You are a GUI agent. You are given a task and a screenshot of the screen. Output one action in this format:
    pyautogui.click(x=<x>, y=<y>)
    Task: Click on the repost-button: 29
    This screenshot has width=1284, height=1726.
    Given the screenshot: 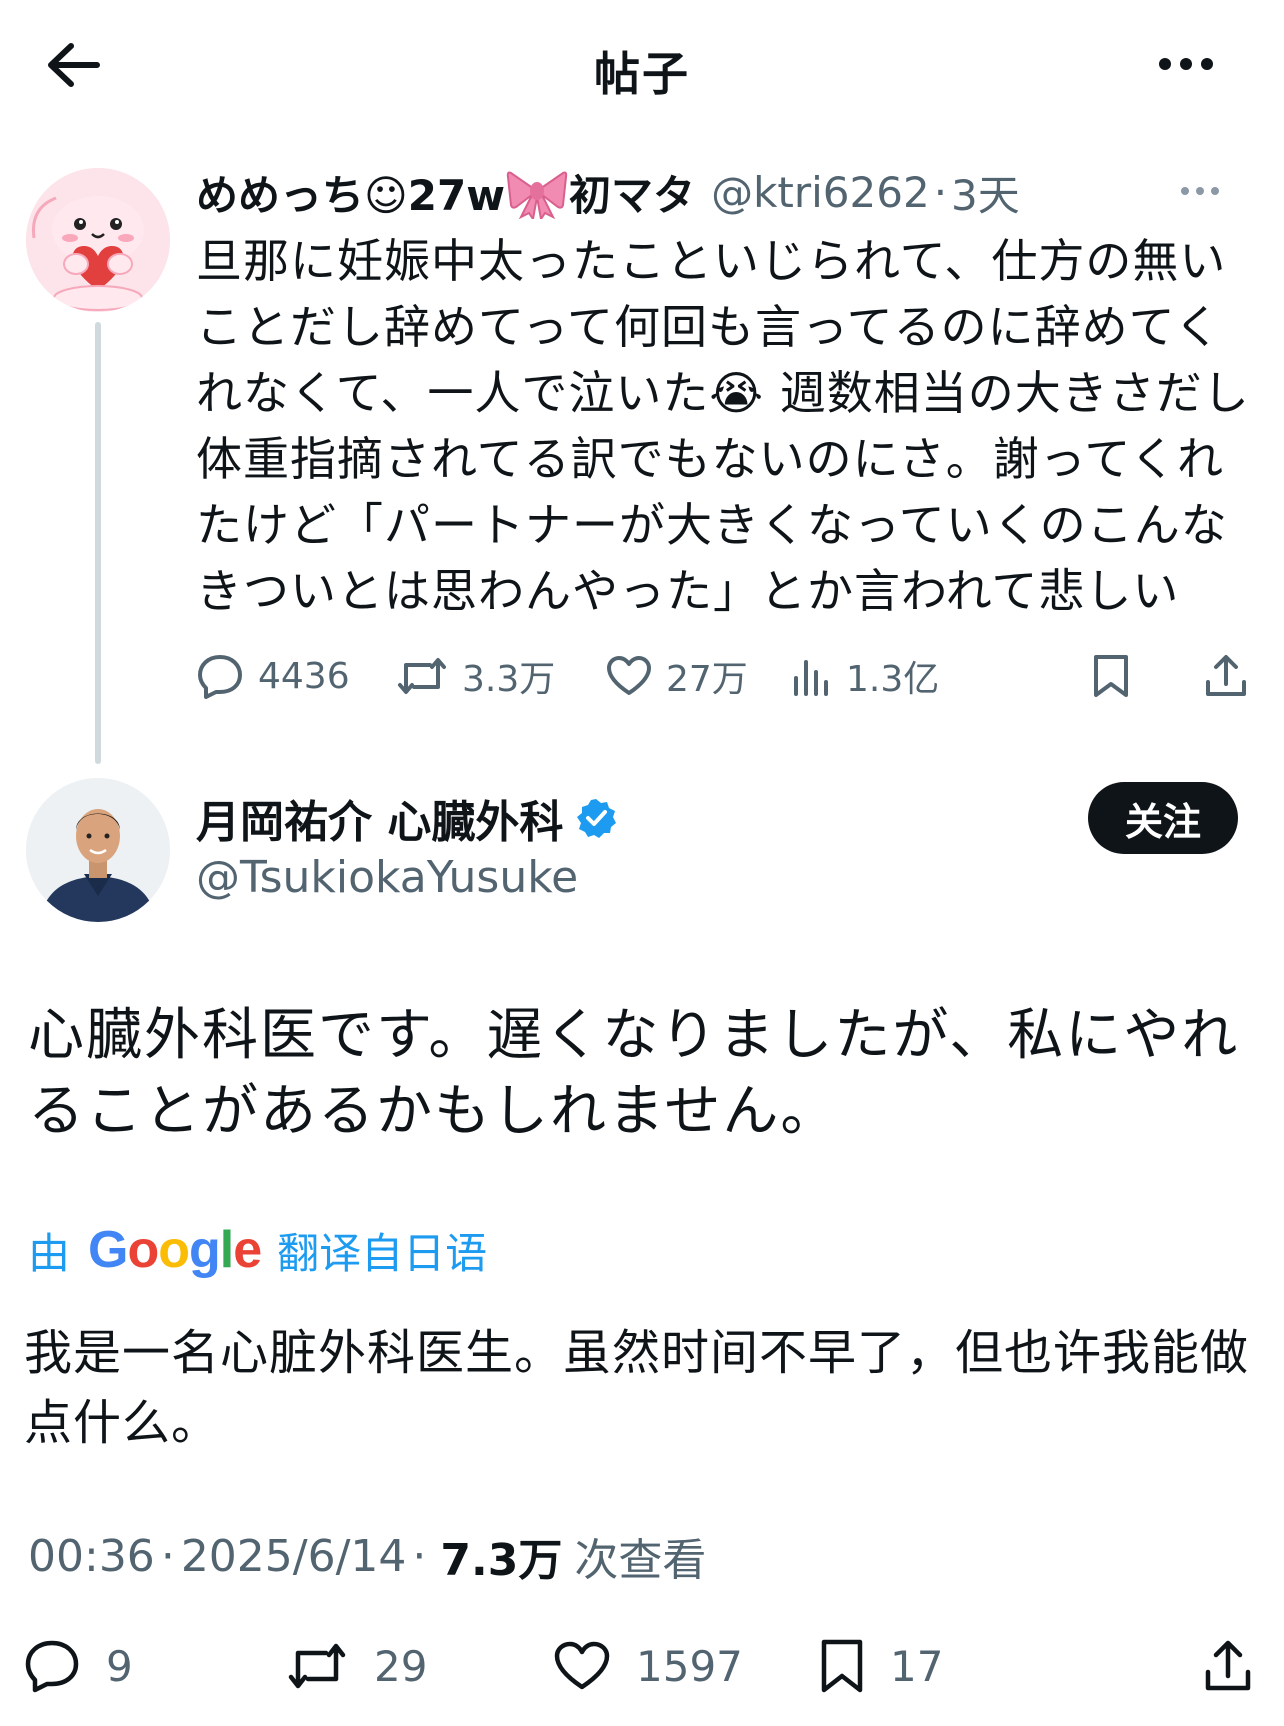 What is the action you would take?
    pyautogui.click(x=356, y=1666)
    